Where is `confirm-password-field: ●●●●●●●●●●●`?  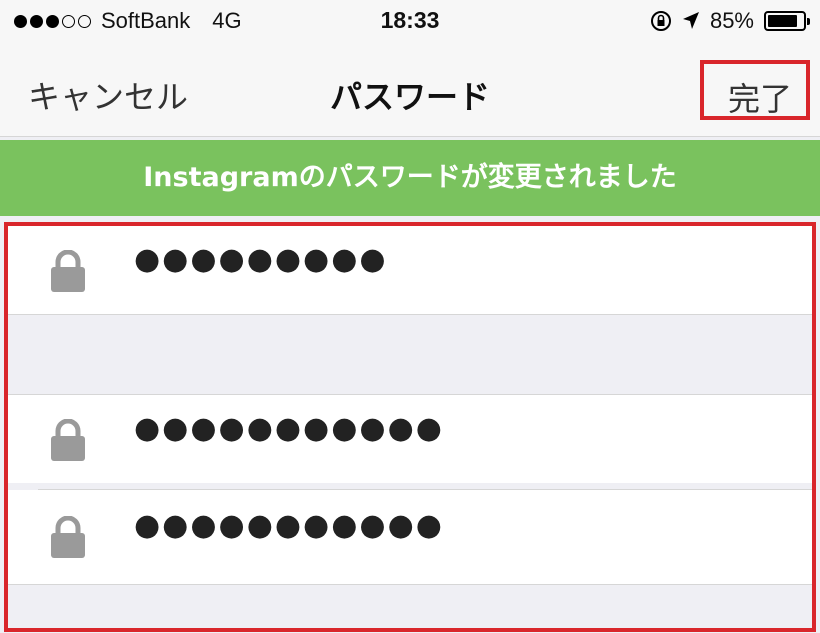 confirm-password-field: ●●●●●●●●●●● is located at coordinates (410, 537).